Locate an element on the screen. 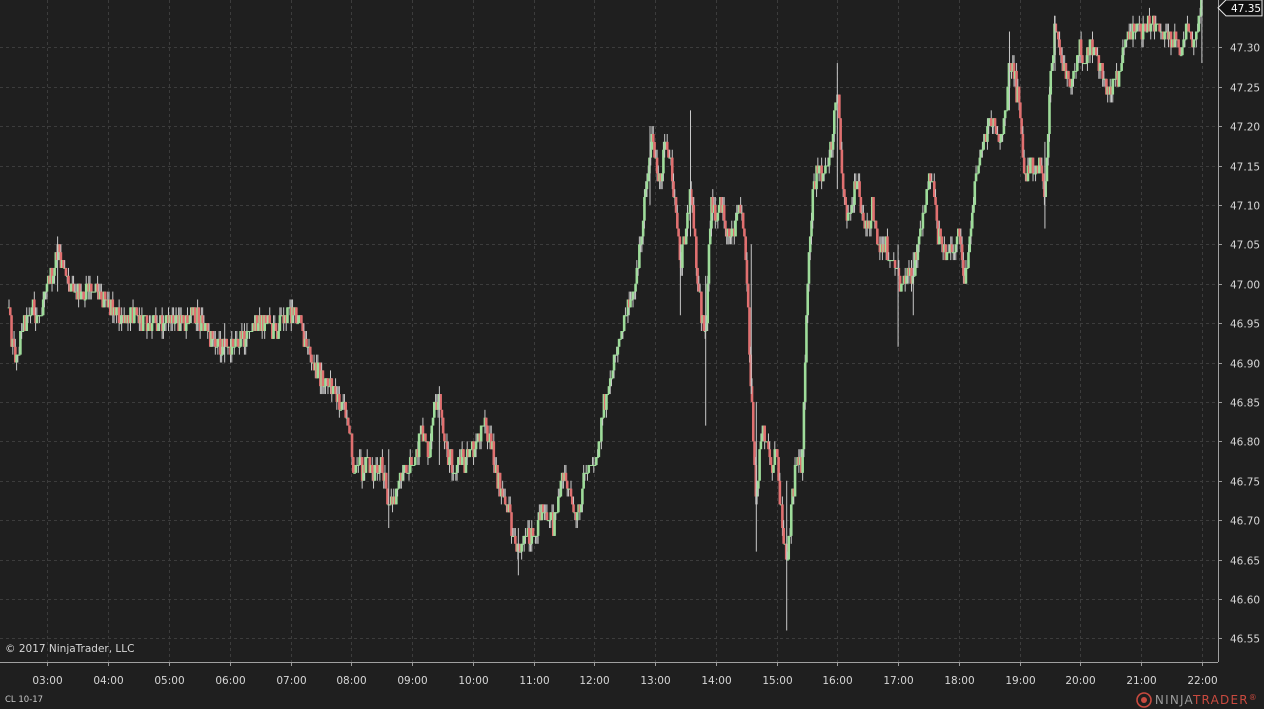 The width and height of the screenshot is (1264, 709). y-tick-label: 46.55 is located at coordinates (1245, 640).